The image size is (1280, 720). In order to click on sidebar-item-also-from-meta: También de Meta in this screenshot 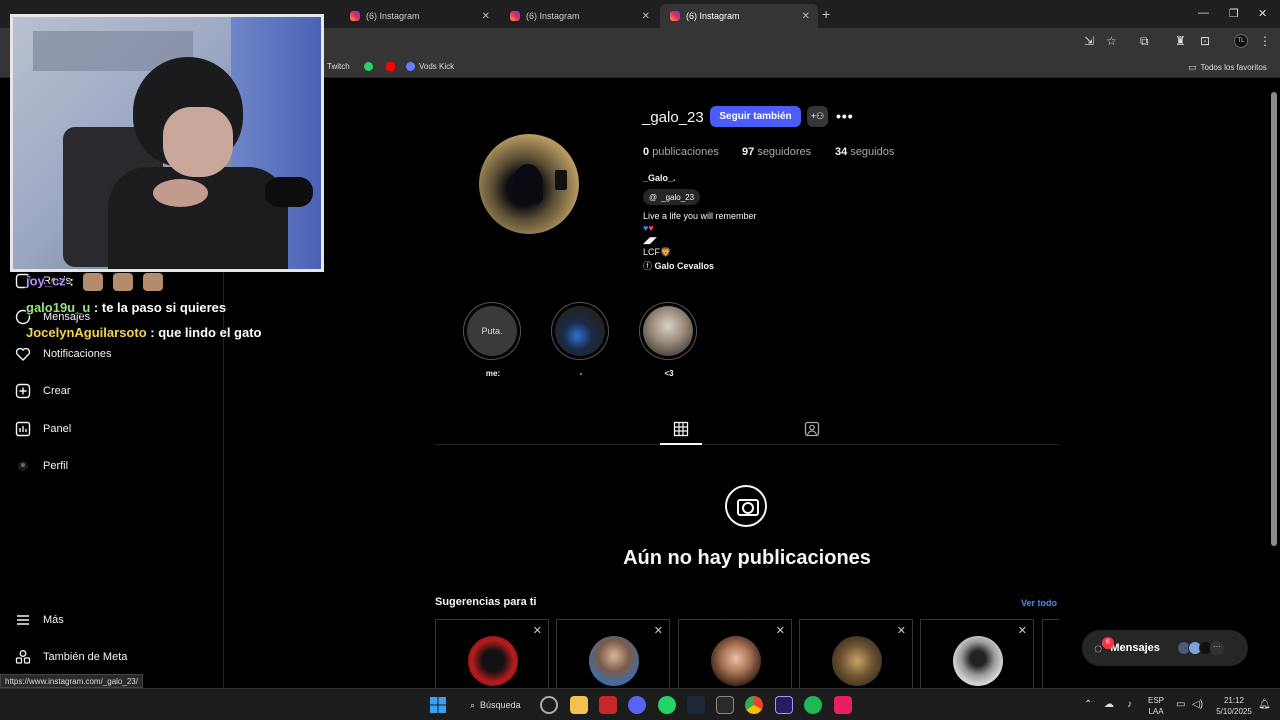, I will do `click(71, 657)`.